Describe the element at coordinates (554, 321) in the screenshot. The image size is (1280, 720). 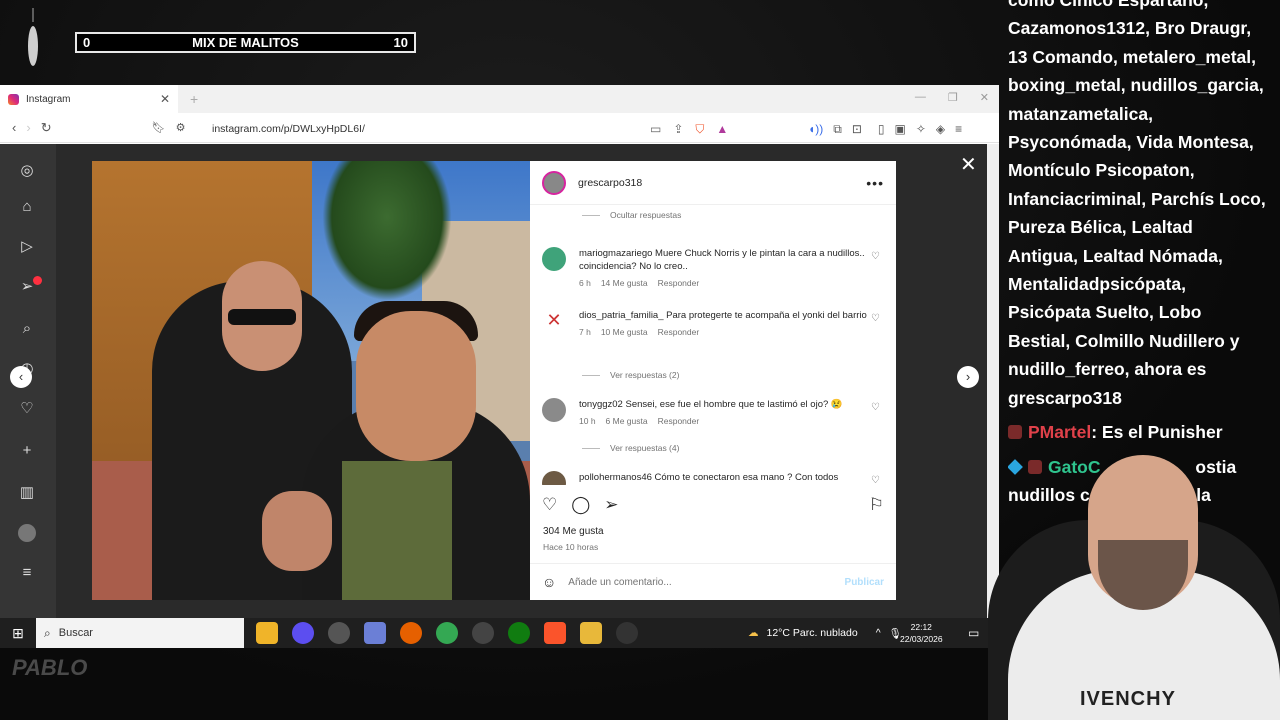
I see `comment-avatar: ✕` at that location.